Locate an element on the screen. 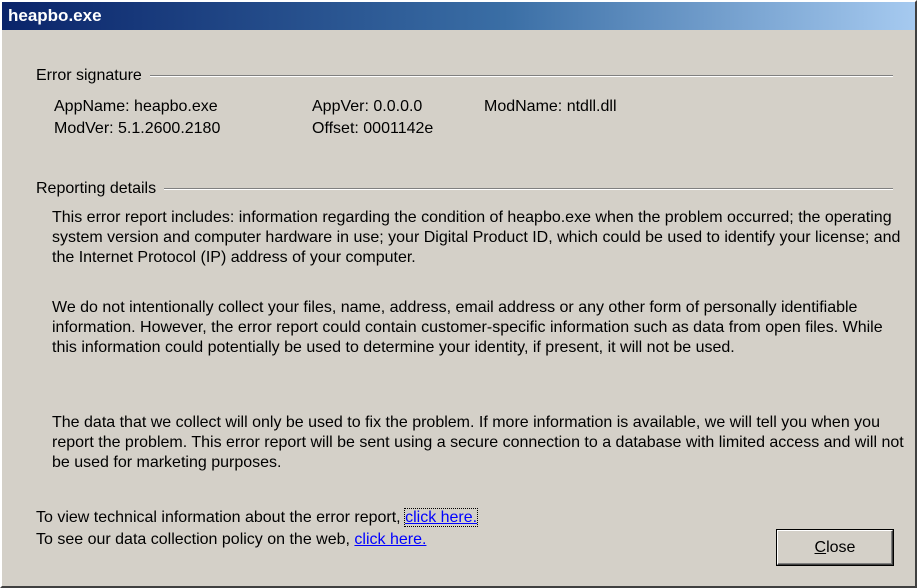 The height and width of the screenshot is (588, 917). close-button-label: lose is located at coordinates (841, 547).